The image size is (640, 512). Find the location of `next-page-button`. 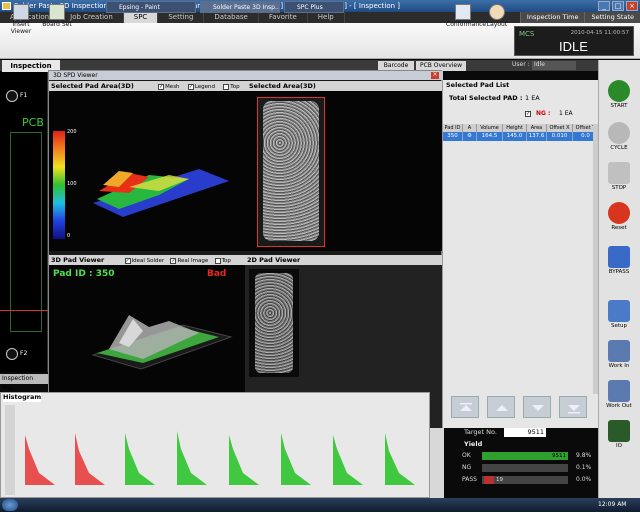

next-page-button is located at coordinates (537, 407).